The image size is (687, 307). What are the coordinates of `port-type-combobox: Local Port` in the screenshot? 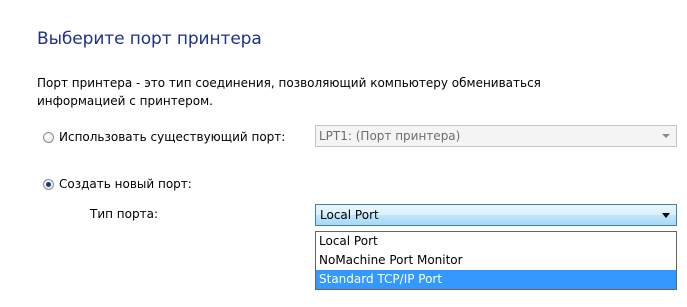 It's located at (496, 215).